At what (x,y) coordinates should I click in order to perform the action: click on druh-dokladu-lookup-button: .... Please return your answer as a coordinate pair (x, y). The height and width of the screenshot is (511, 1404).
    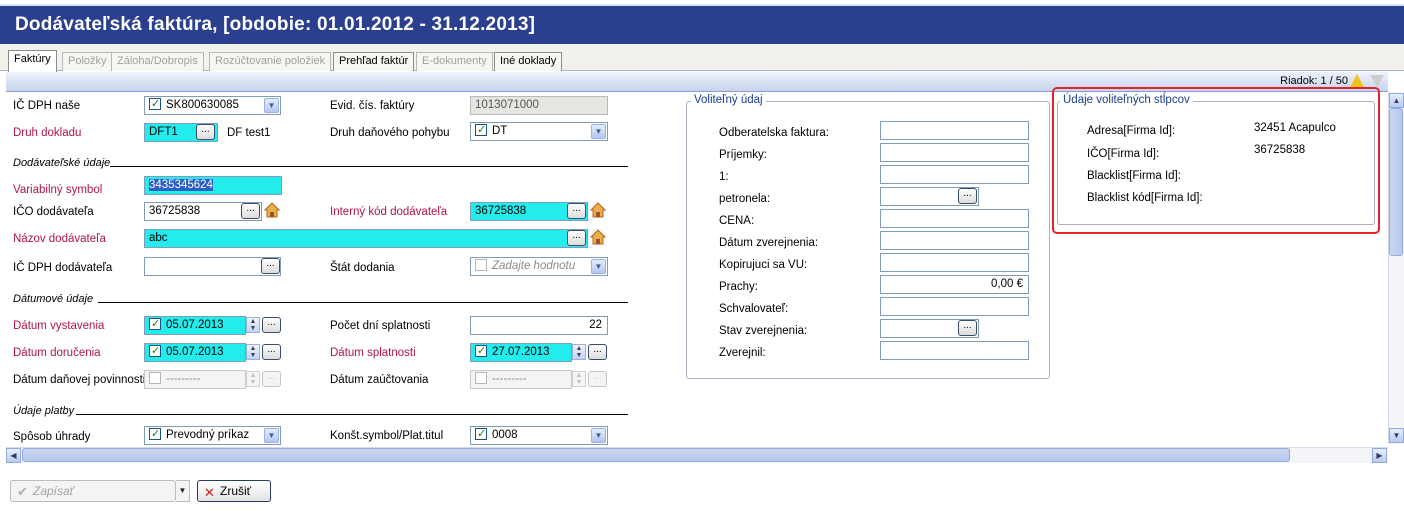
    Looking at the image, I should click on (205, 132).